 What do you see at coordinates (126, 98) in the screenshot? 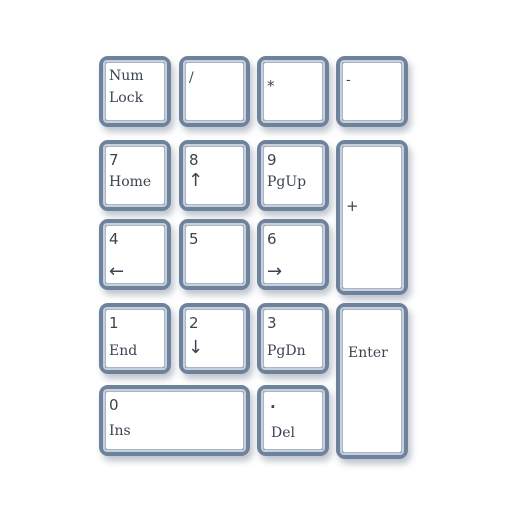
I see `num-lock-label-line2: Lock` at bounding box center [126, 98].